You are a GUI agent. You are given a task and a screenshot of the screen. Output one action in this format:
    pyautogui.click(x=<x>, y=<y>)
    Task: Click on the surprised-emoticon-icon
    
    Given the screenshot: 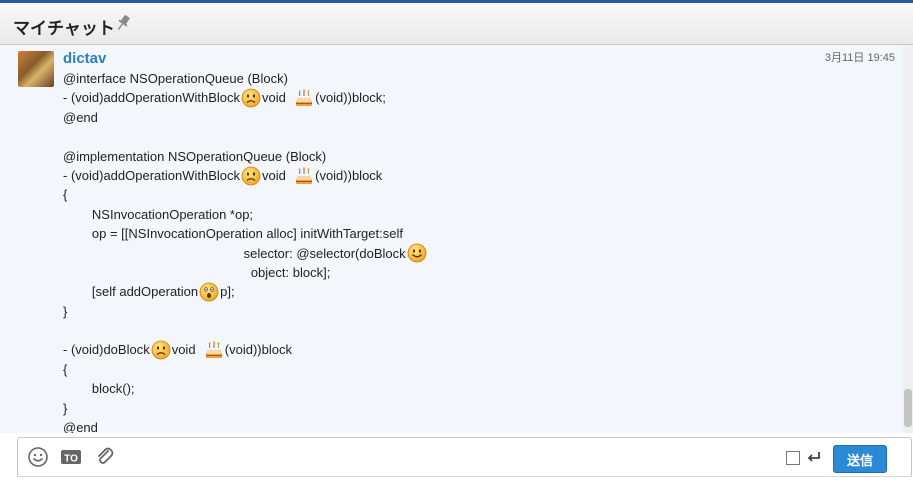 What is the action you would take?
    pyautogui.click(x=209, y=292)
    